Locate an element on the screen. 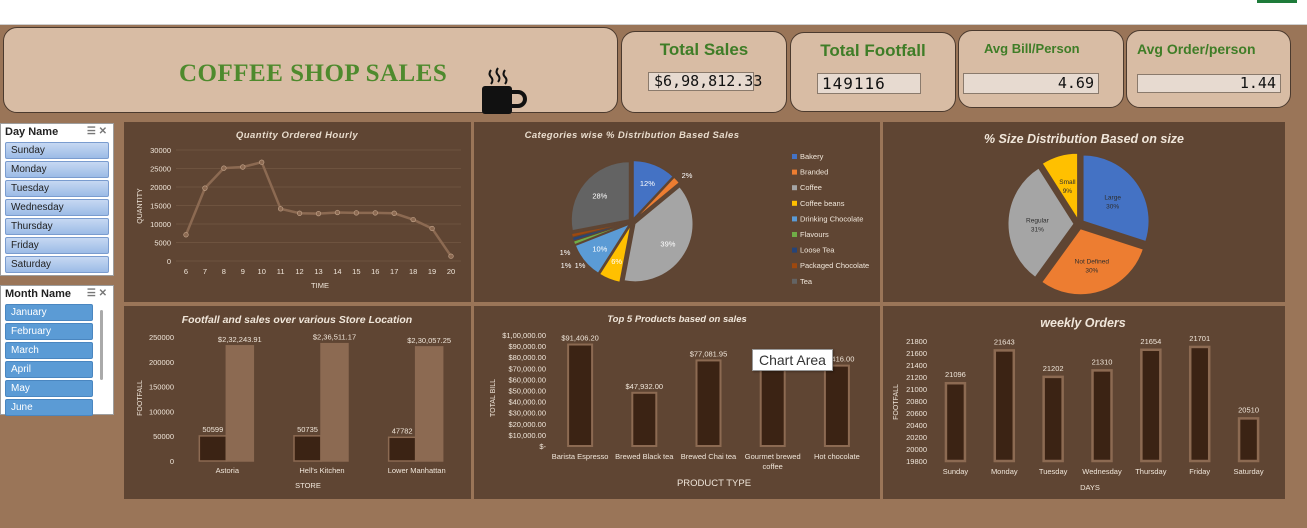 This screenshot has height=528, width=1307. y-tick-label: $1,00,000.00 is located at coordinates (524, 335).